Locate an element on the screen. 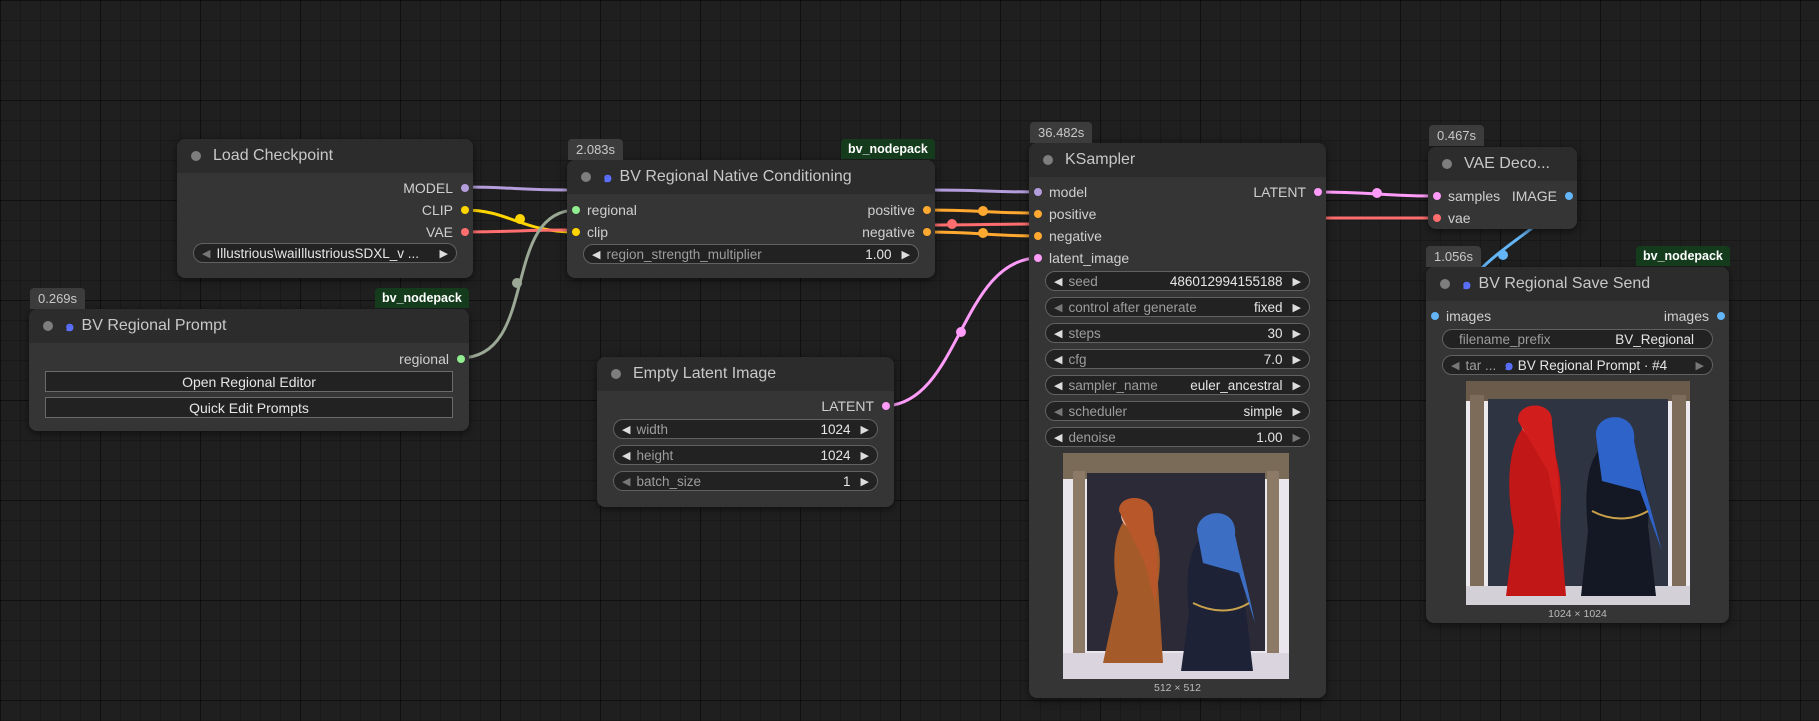  input-negative: negative is located at coordinates (1065, 236).